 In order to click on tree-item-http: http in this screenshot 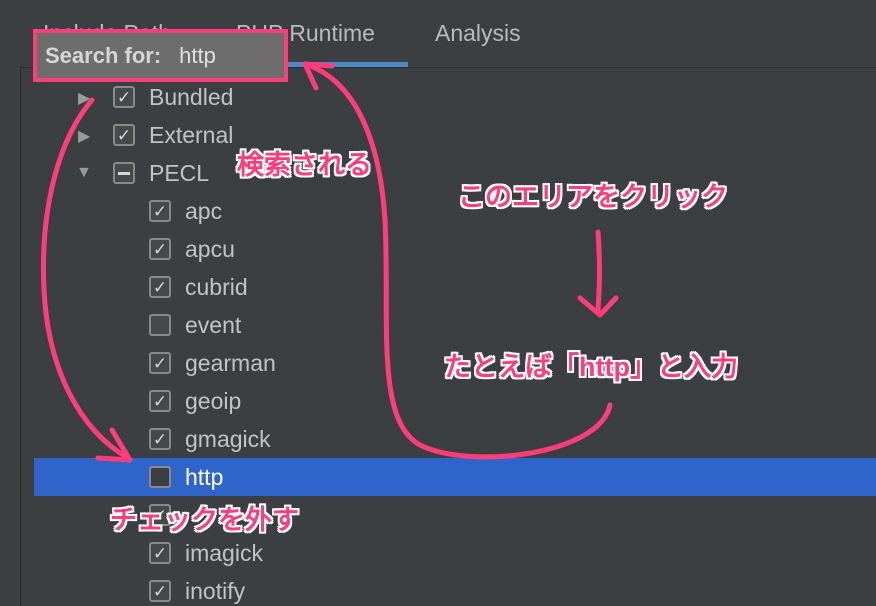, I will do `click(204, 477)`.